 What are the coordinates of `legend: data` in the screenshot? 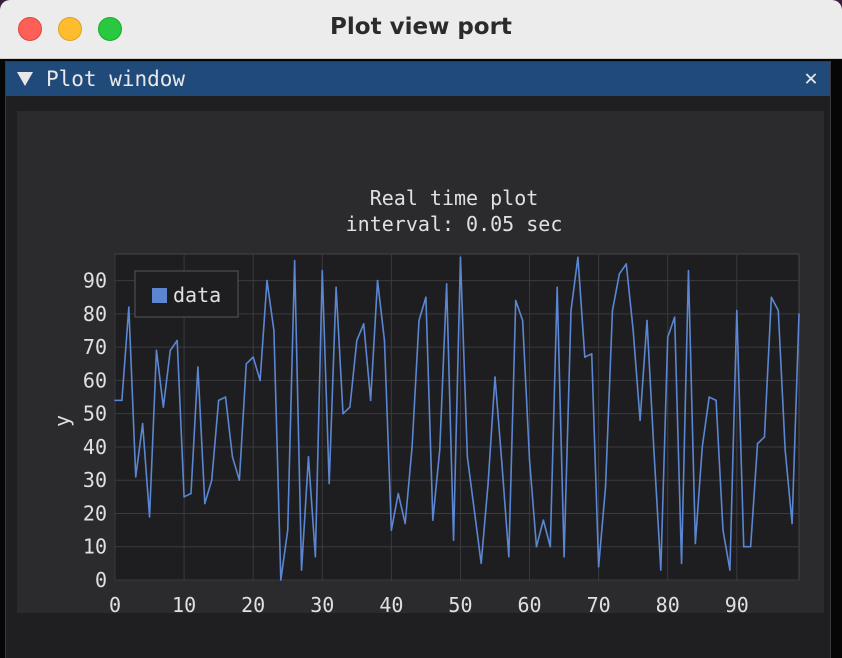 It's located at (186, 294).